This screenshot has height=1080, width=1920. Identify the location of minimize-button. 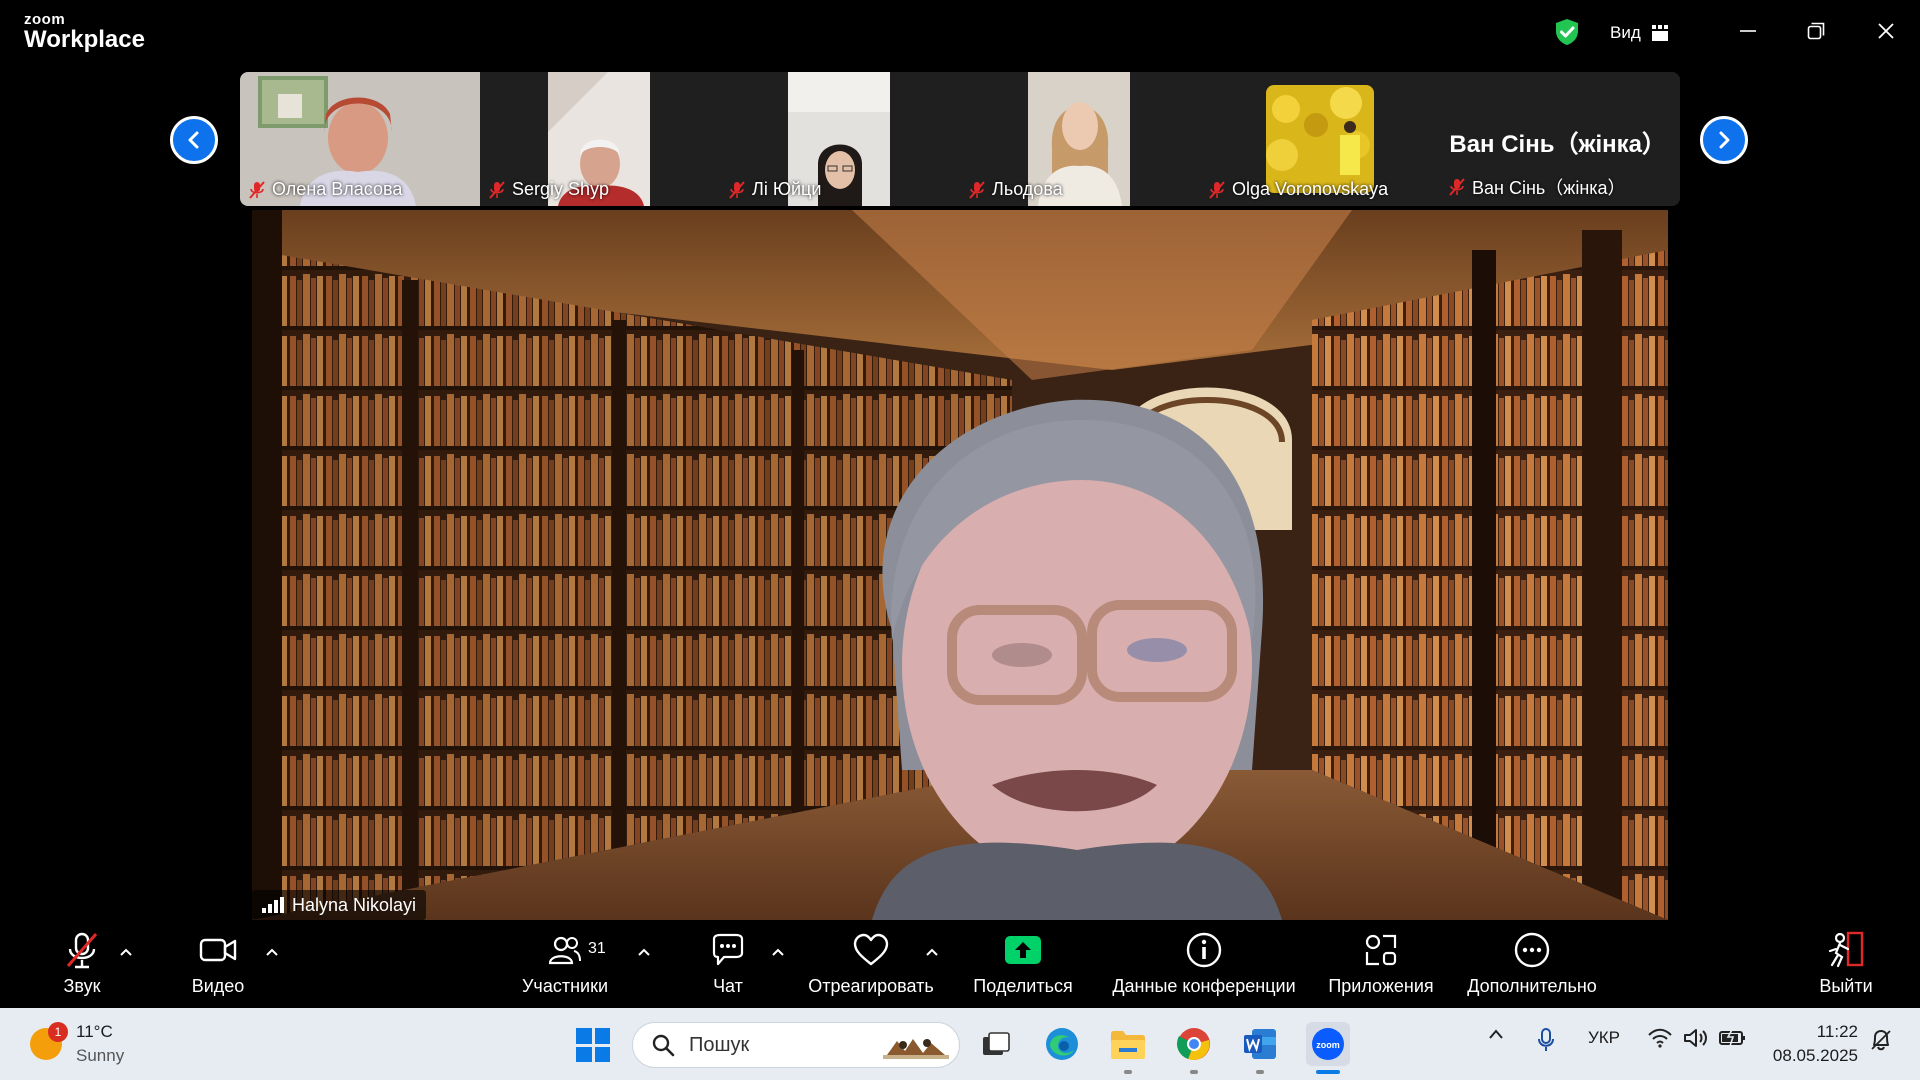
(1748, 31).